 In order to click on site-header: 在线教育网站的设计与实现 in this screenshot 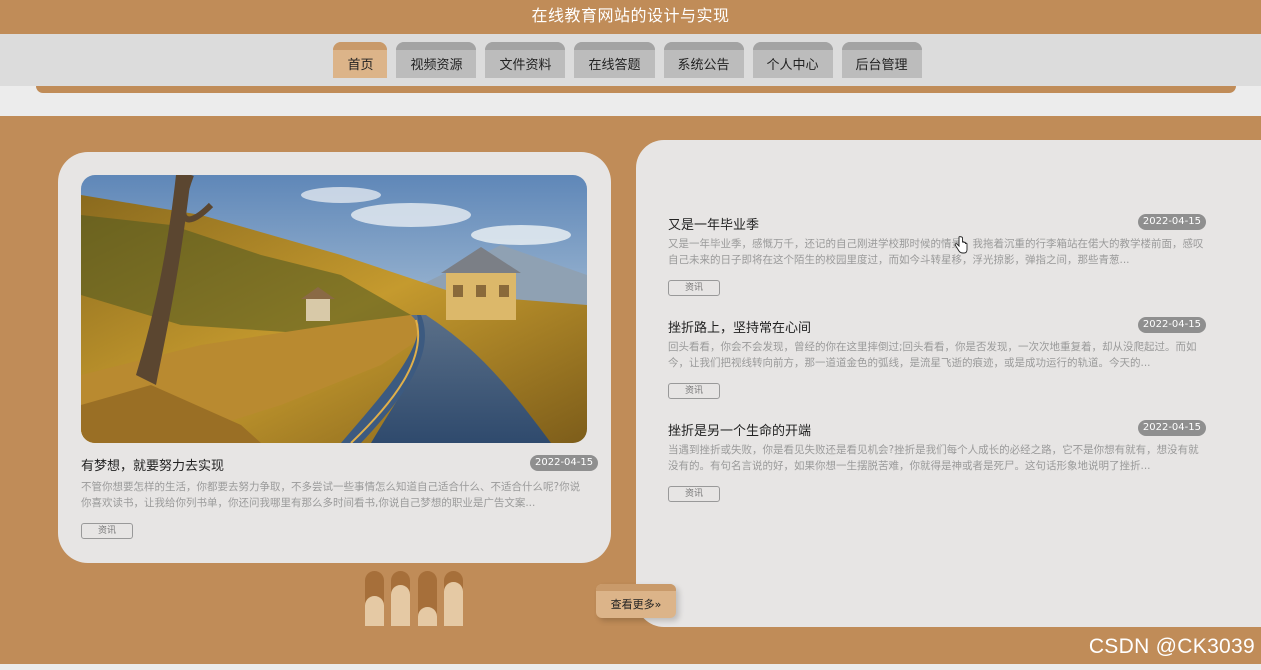, I will do `click(630, 17)`.